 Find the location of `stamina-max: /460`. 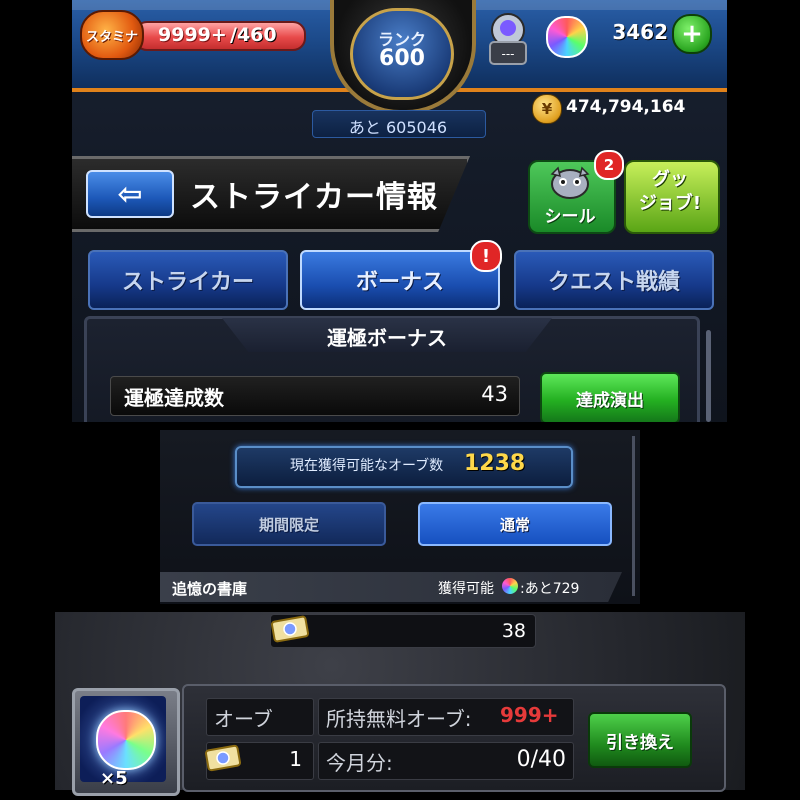

stamina-max: /460 is located at coordinates (253, 35).